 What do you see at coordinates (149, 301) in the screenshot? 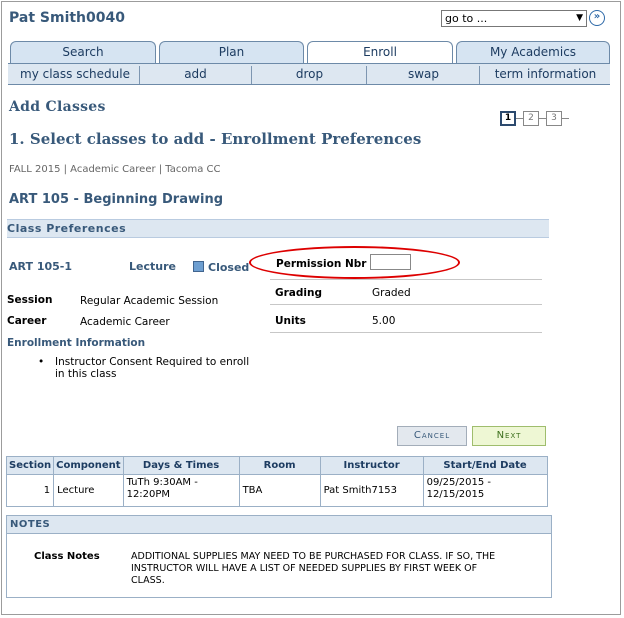
I see `session-value: Regular Academic Session` at bounding box center [149, 301].